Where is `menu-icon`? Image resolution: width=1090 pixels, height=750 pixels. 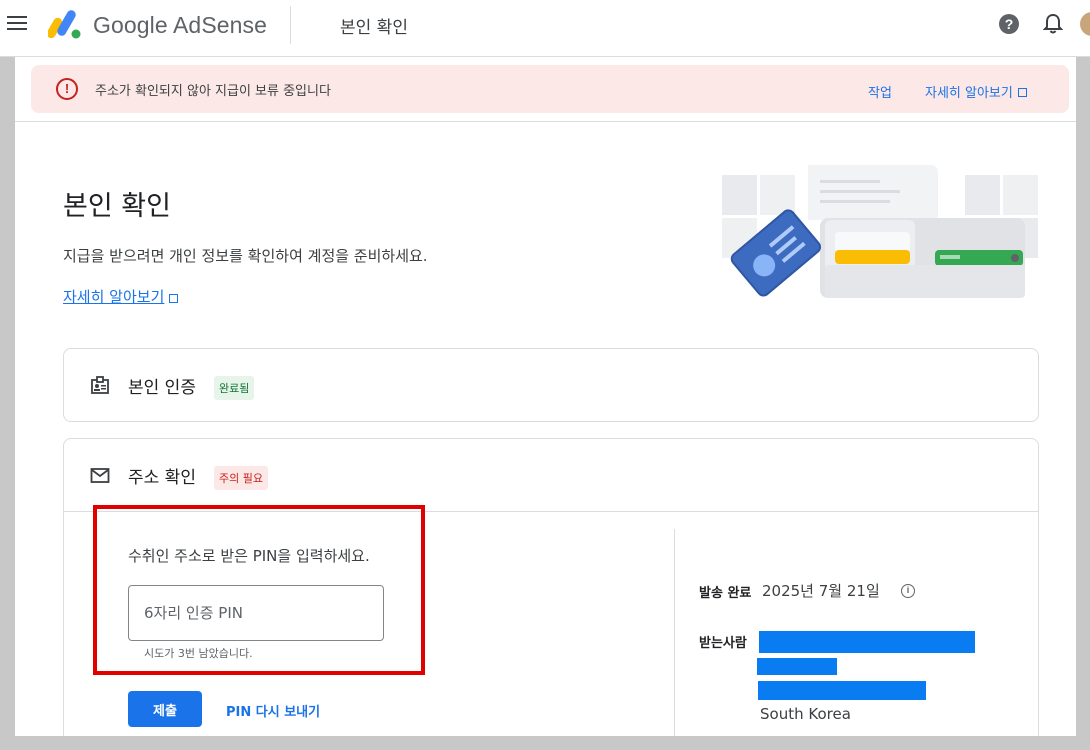 menu-icon is located at coordinates (17, 24).